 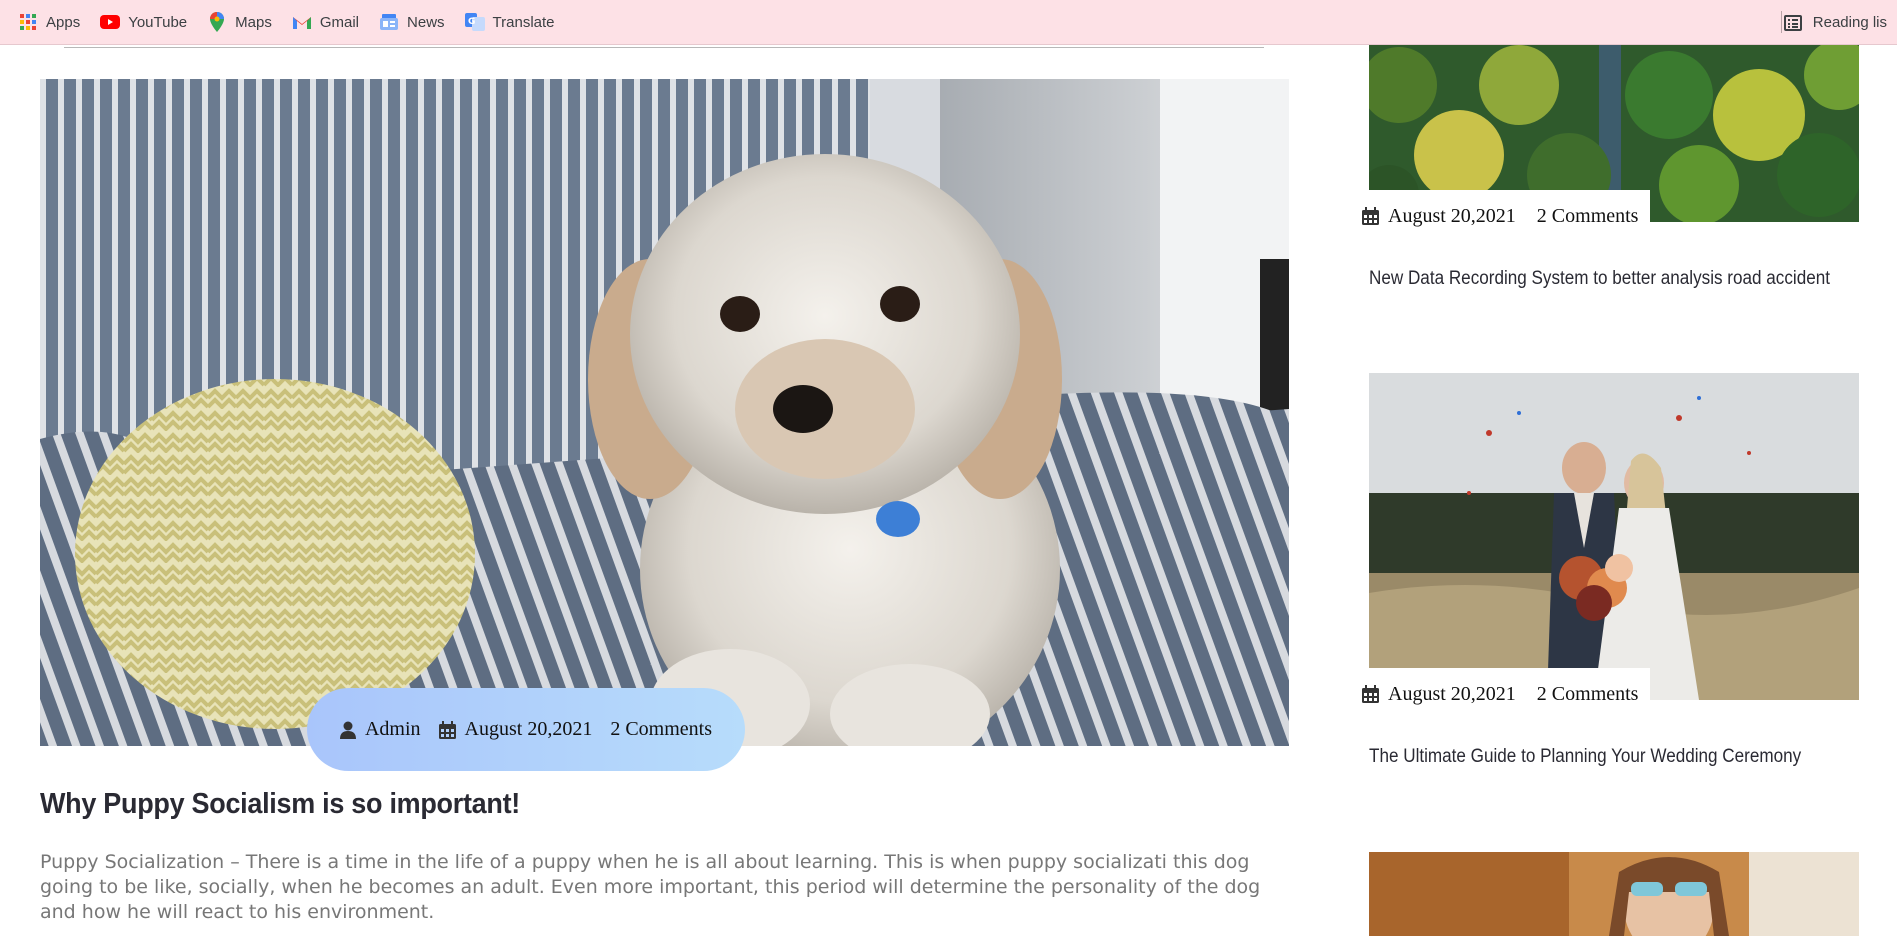 I want to click on news-icon, so click(x=389, y=22).